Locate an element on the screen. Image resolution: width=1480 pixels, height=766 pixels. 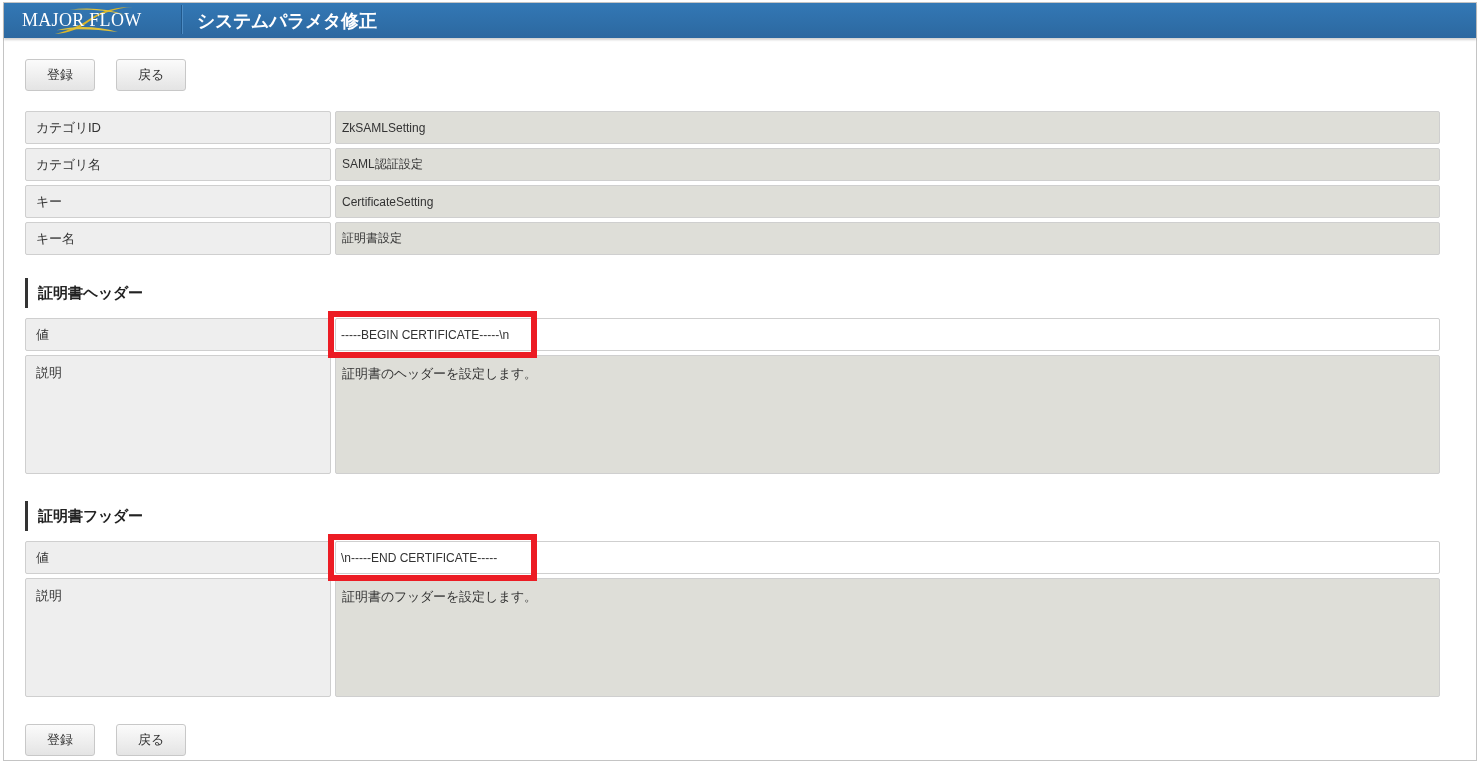
field-label: キー名 is located at coordinates (178, 238).